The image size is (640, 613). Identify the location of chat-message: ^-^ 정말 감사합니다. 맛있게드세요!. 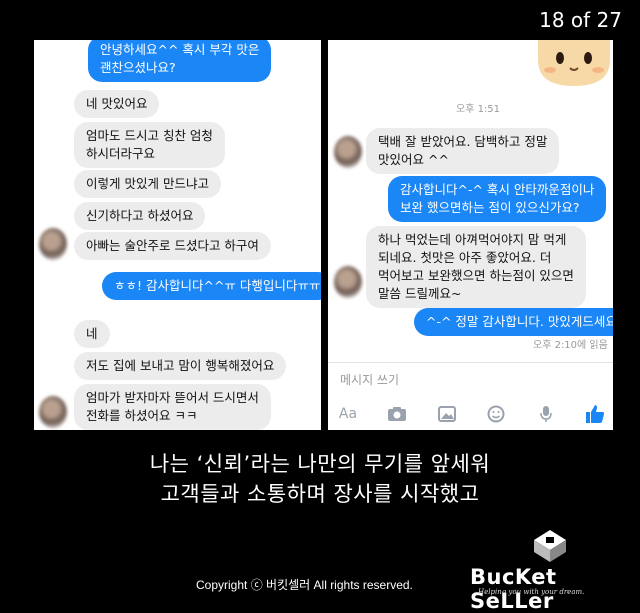
(513, 322).